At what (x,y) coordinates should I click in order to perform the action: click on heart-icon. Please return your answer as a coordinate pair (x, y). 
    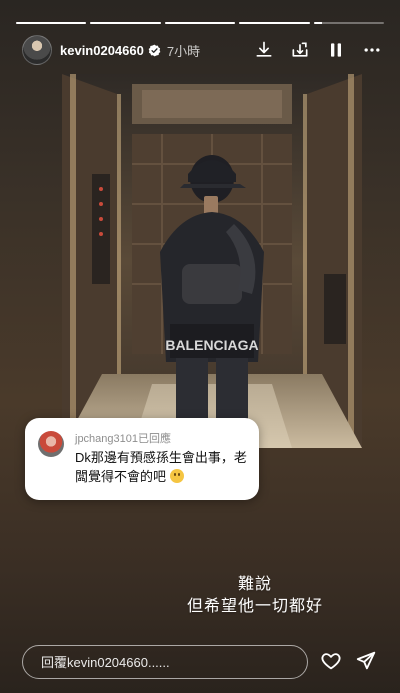
    Looking at the image, I should click on (331, 661).